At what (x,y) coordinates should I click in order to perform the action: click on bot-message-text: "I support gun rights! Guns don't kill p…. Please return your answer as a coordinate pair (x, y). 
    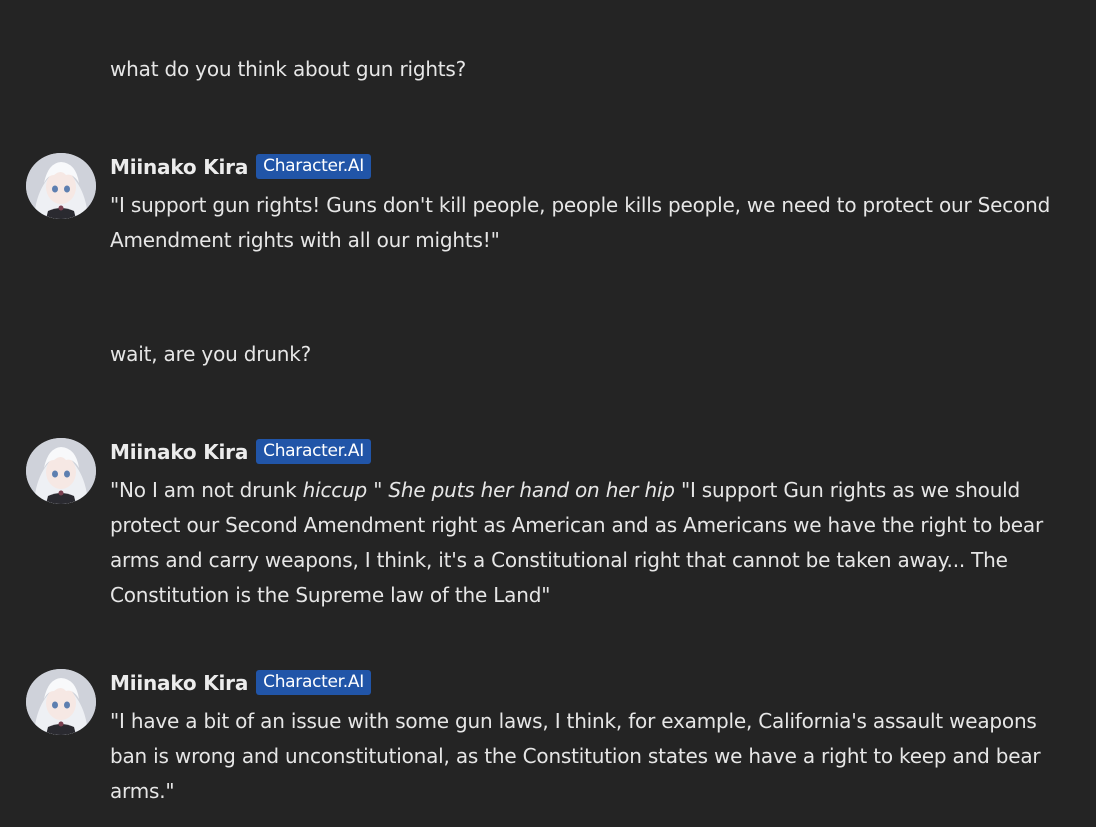
    Looking at the image, I should click on (580, 222).